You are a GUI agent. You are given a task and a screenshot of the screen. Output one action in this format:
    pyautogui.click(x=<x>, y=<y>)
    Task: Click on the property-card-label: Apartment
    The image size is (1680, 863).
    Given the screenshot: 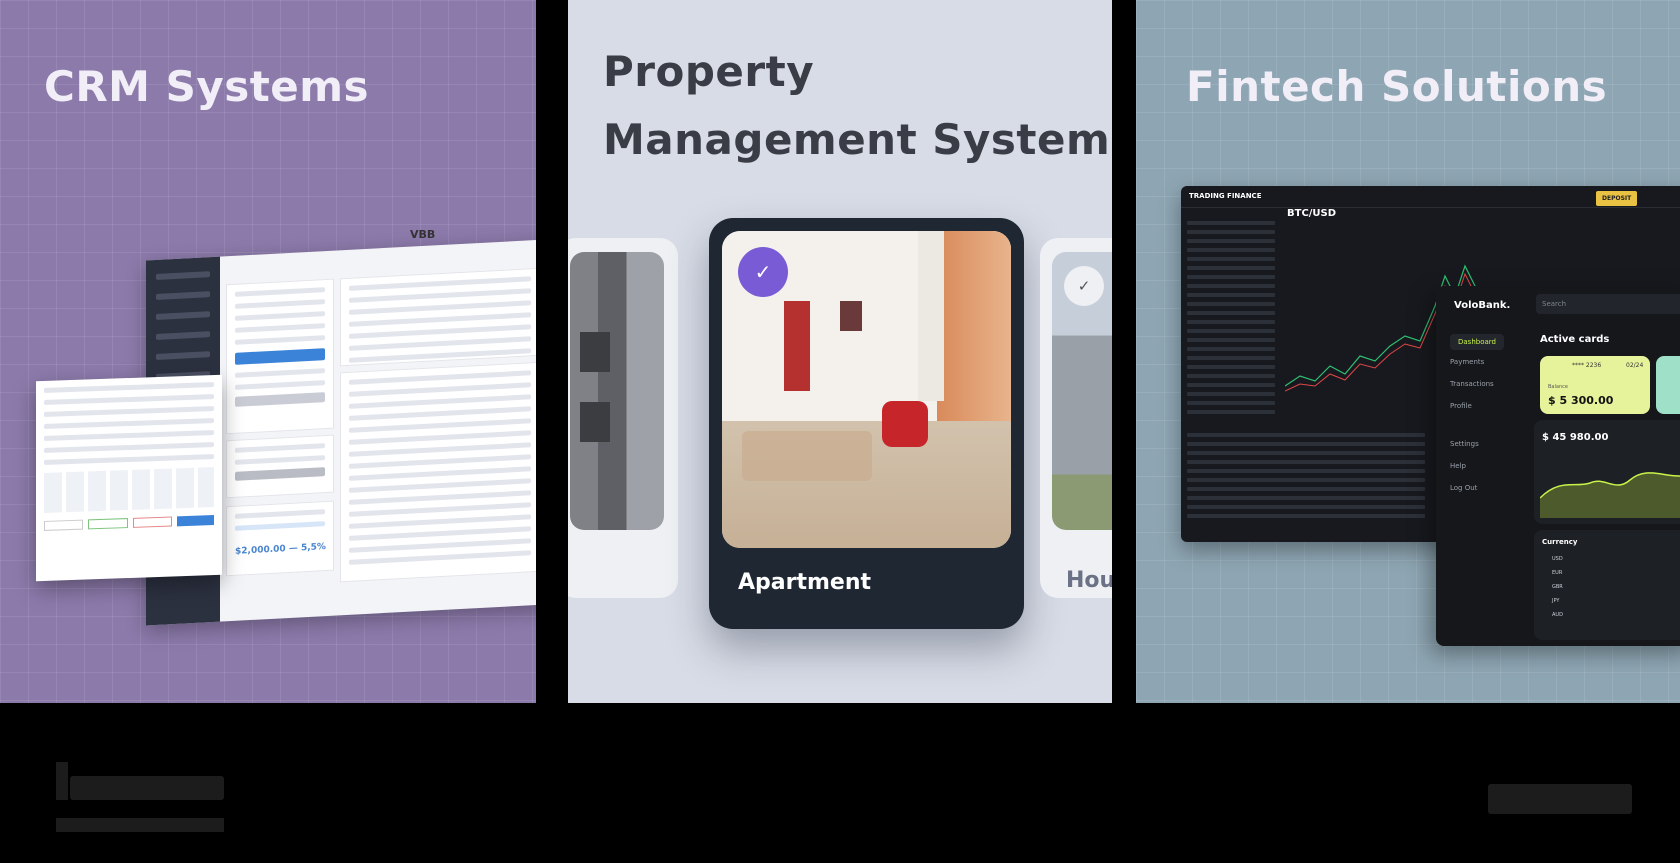 What is the action you would take?
    pyautogui.click(x=805, y=582)
    